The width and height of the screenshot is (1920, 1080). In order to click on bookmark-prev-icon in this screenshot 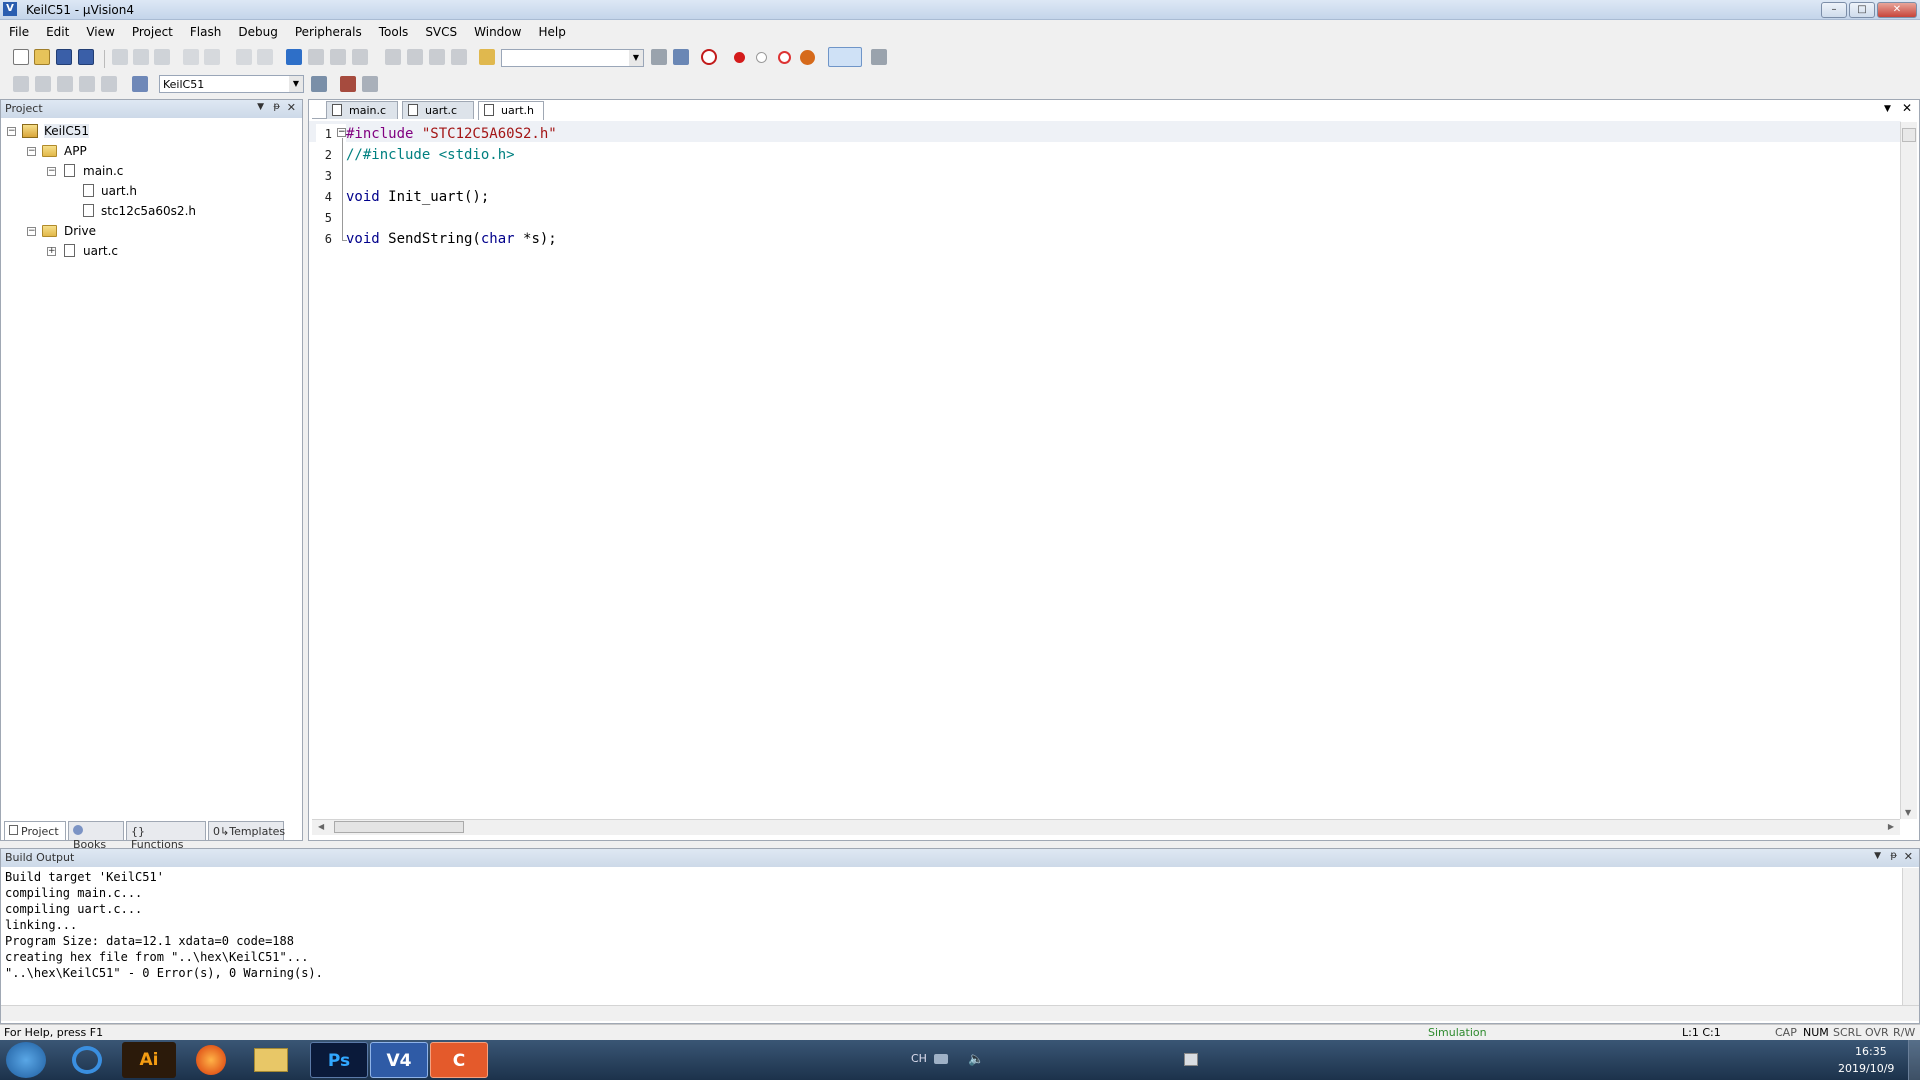, I will do `click(316, 57)`.